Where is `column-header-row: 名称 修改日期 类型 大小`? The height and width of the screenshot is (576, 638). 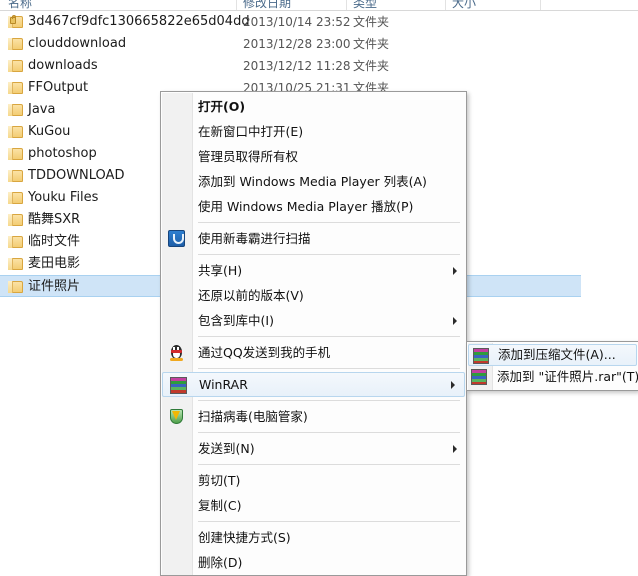 column-header-row: 名称 修改日期 类型 大小 is located at coordinates (319, 5).